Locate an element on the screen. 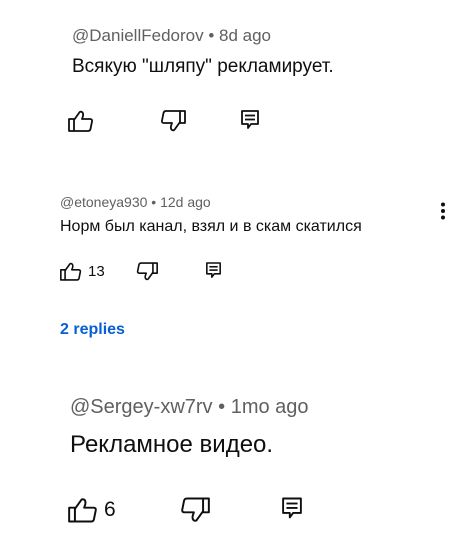 Image resolution: width=464 pixels, height=546 pixels. like-count: 6 is located at coordinates (110, 509).